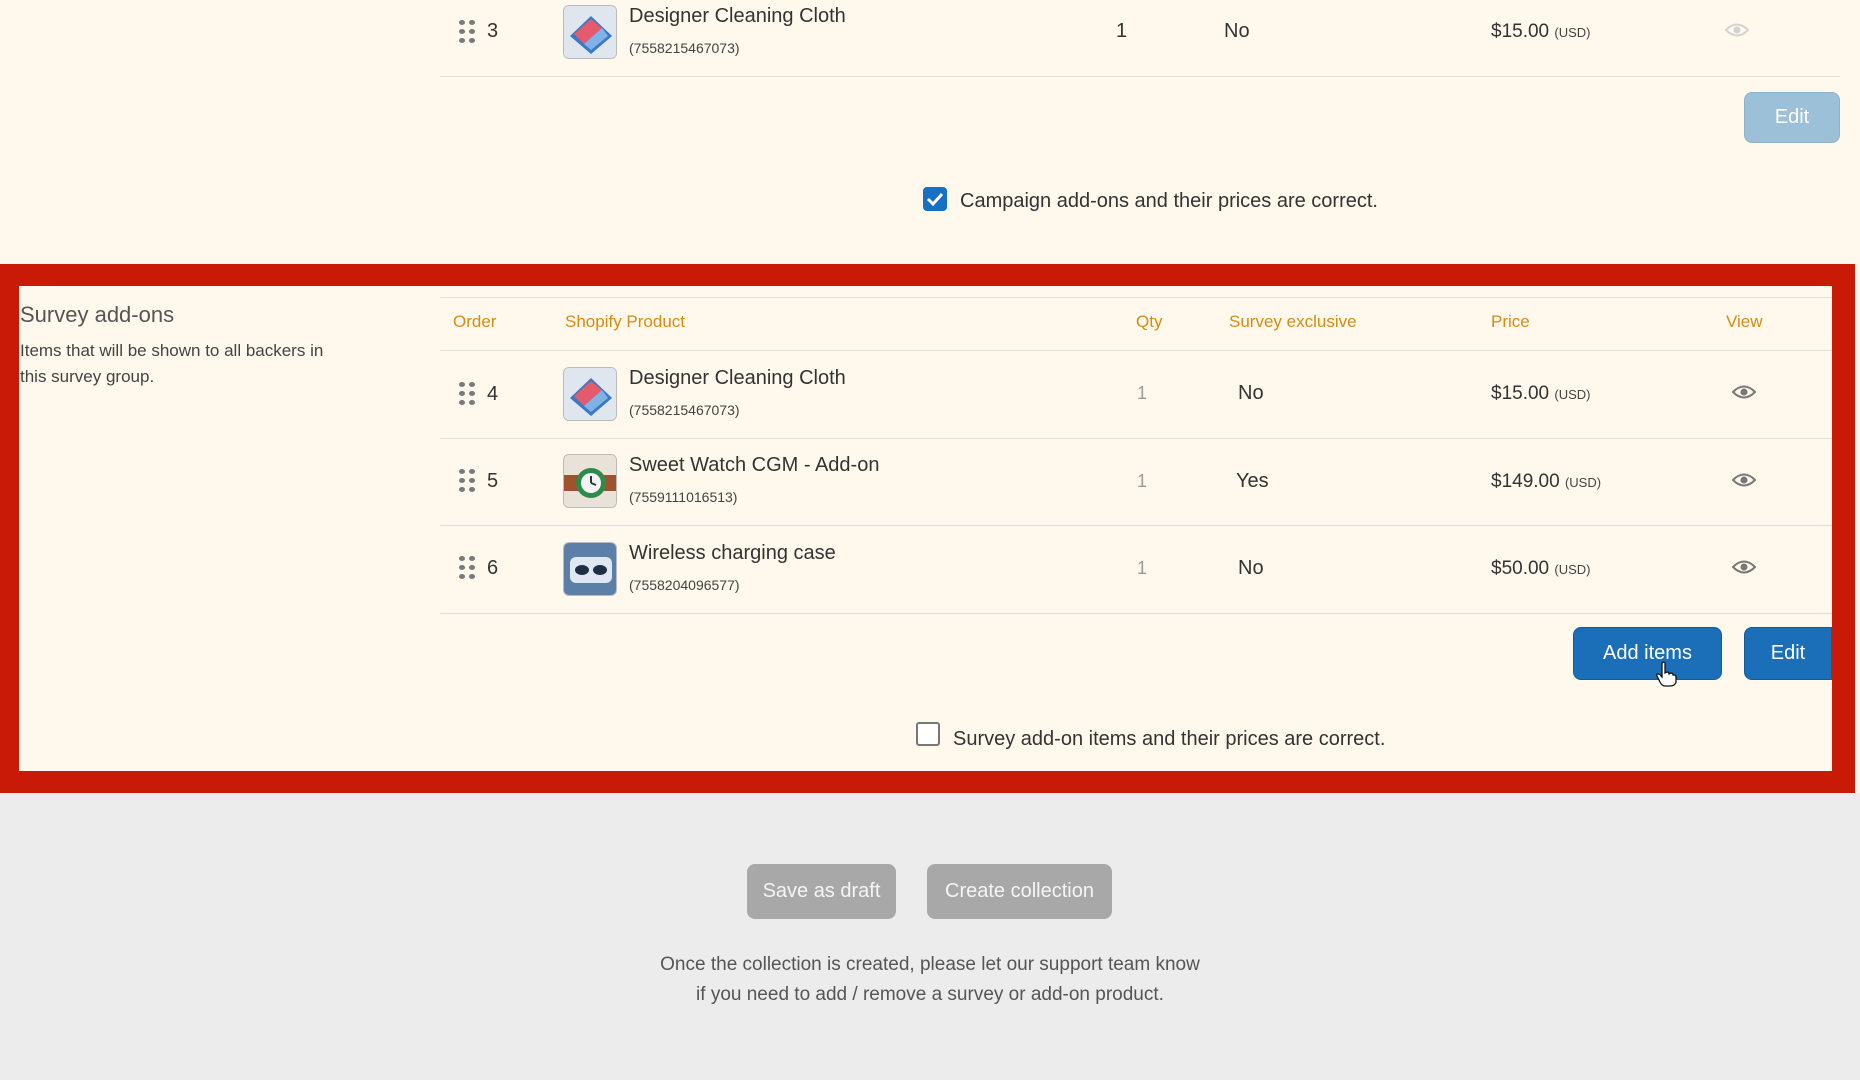 The height and width of the screenshot is (1080, 1860). I want to click on price-value: $50.00, so click(1520, 568).